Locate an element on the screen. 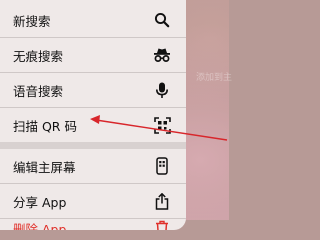 This screenshot has height=240, width=320. menu-item-new-search: 新搜索 is located at coordinates (93, 20).